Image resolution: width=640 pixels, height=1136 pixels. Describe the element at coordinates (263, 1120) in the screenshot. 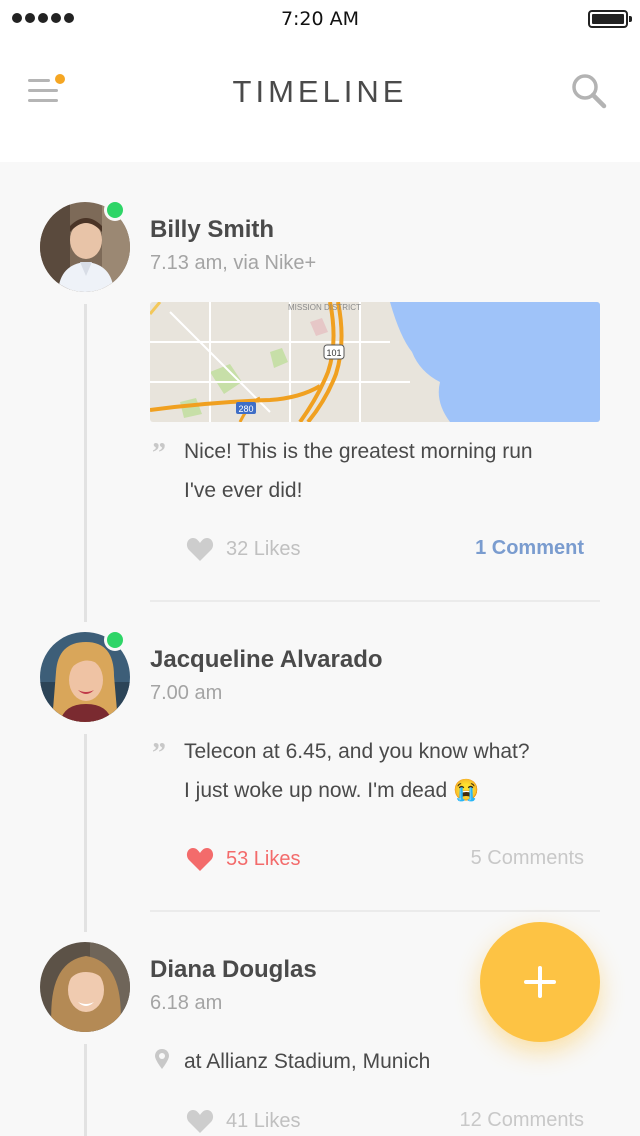

I see `like-count: 41 Likes` at that location.